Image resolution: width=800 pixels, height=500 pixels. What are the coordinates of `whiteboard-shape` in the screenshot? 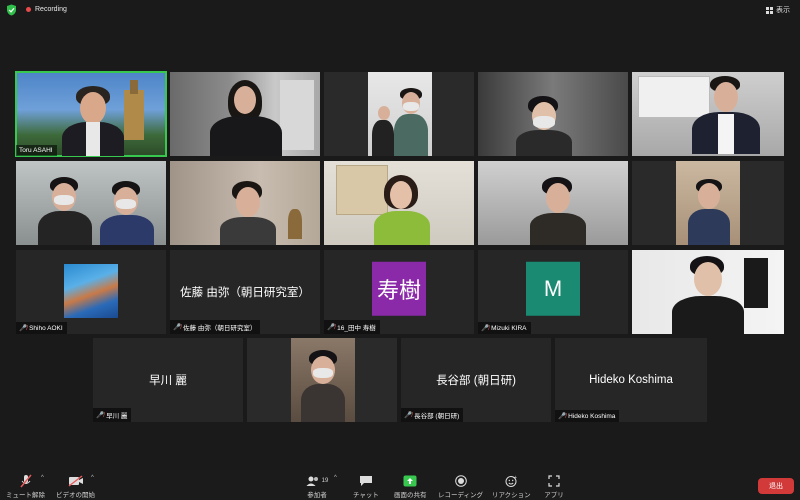 It's located at (674, 97).